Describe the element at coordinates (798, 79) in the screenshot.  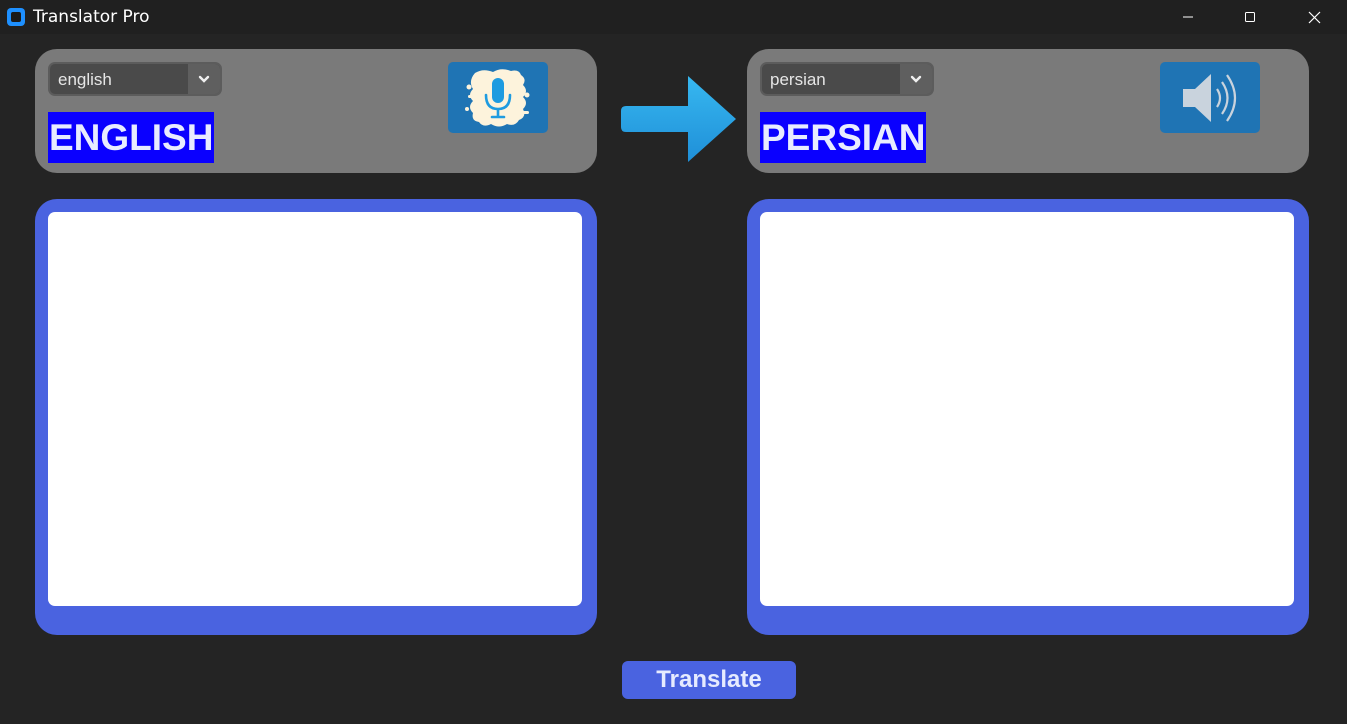
I see `target-language-value: persian` at that location.